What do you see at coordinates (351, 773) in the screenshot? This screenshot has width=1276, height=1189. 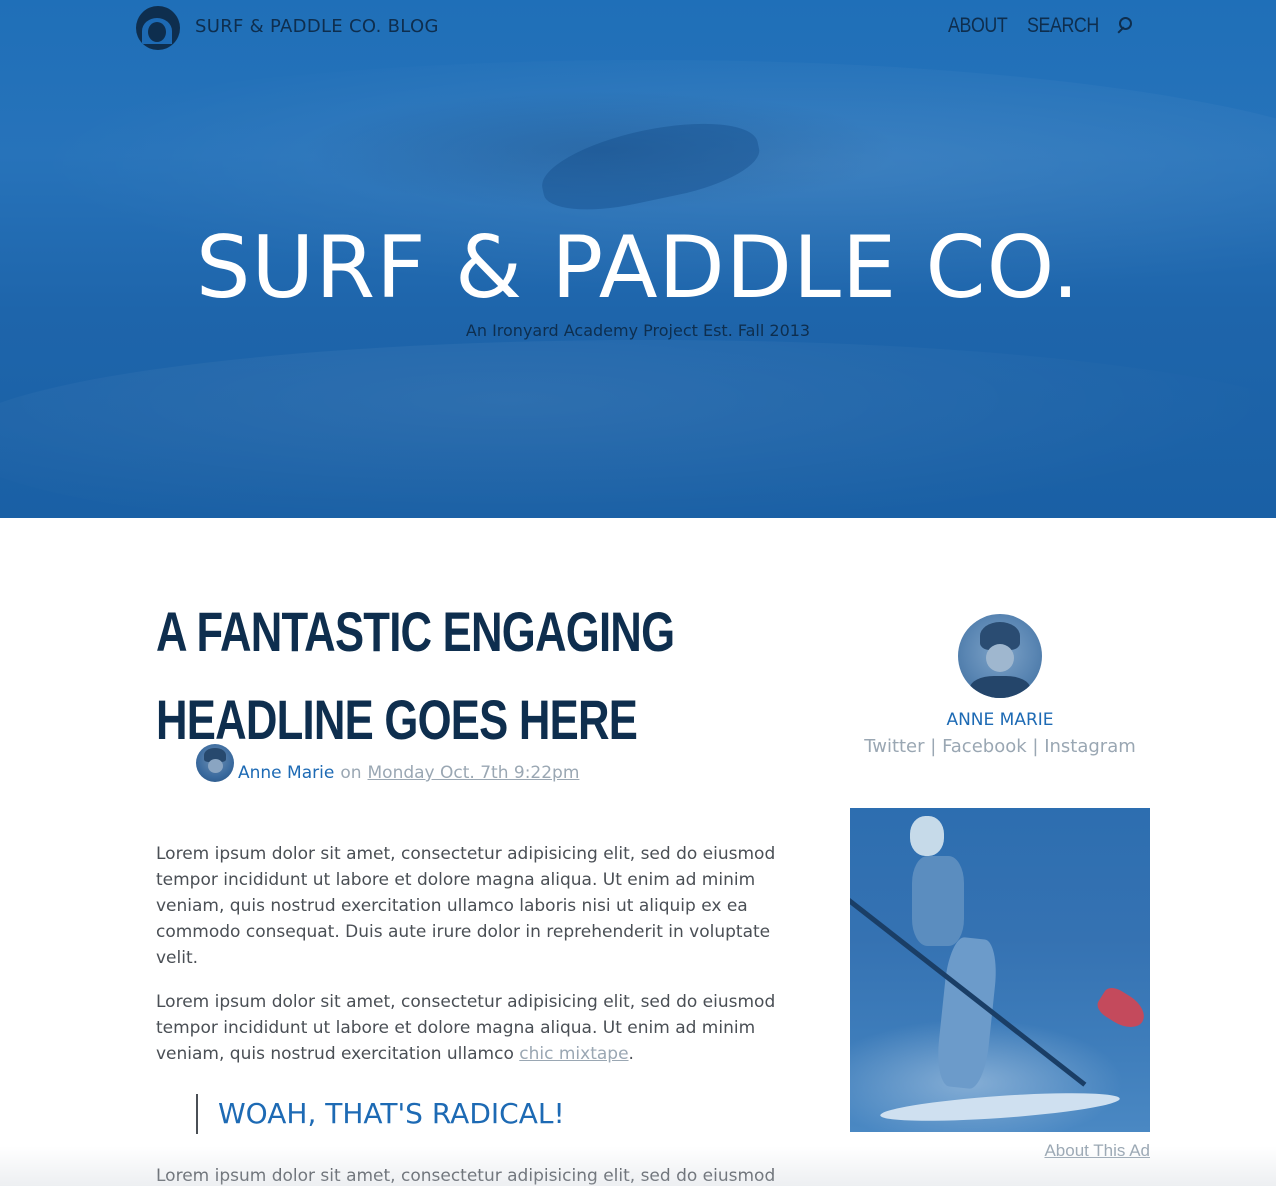 I see `byline-on-text: on` at bounding box center [351, 773].